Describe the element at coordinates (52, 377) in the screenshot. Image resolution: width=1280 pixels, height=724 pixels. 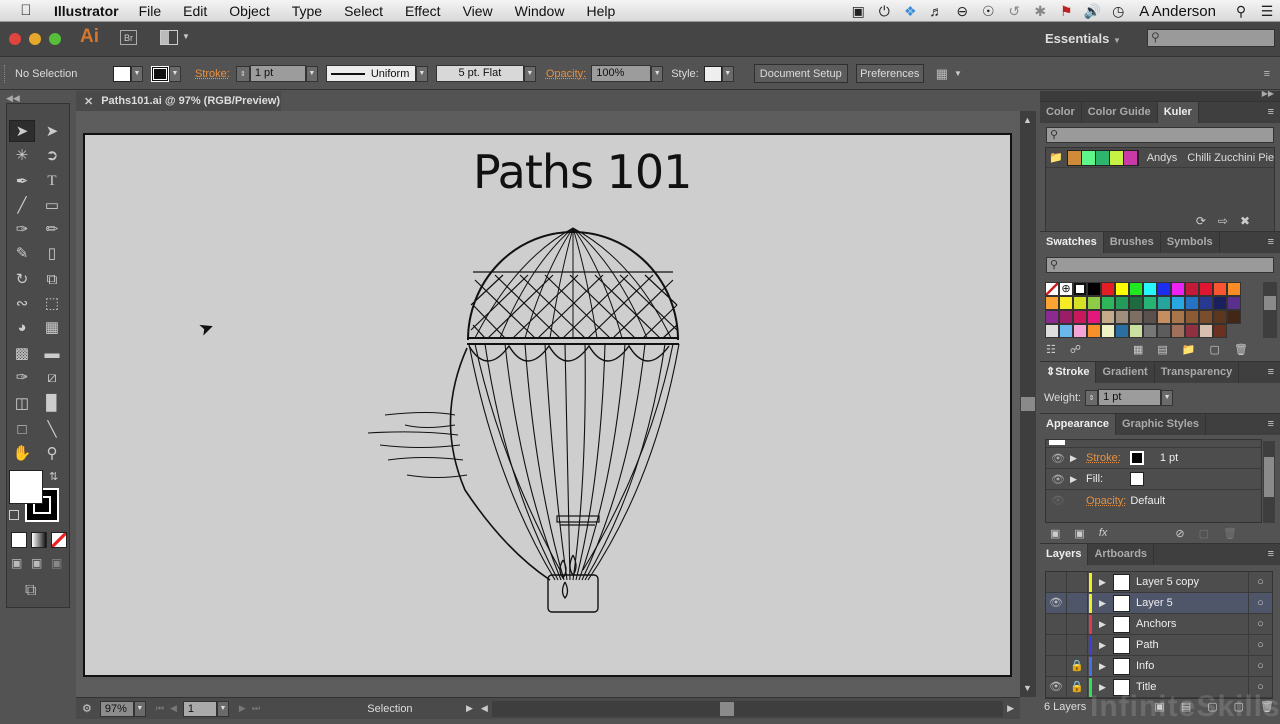
I see `blend-tool-icon: ⧄` at that location.